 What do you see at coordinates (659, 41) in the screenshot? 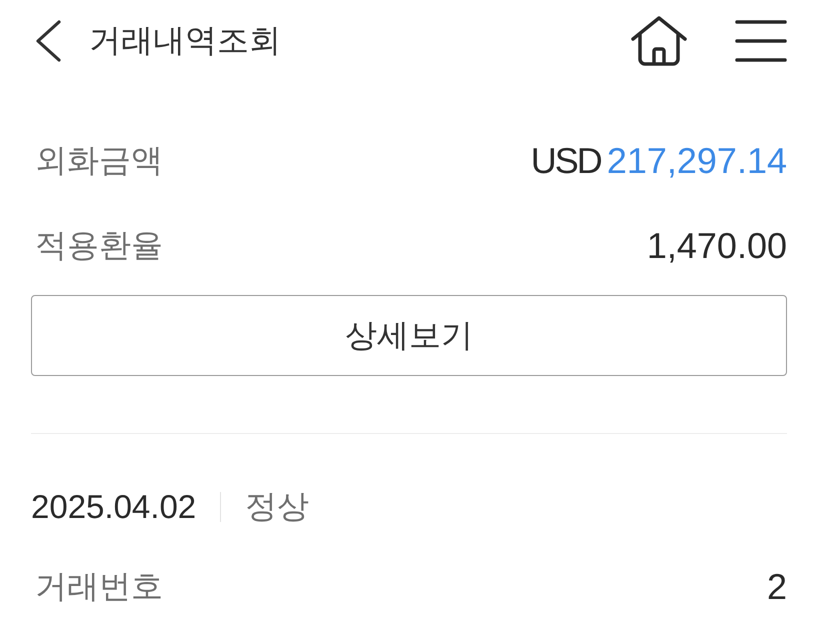
I see `home-icon` at bounding box center [659, 41].